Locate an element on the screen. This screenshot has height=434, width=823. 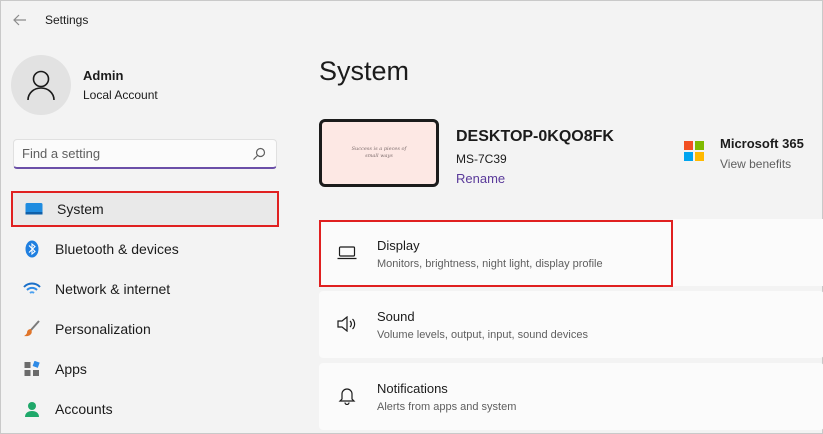
avatar is located at coordinates (41, 85).